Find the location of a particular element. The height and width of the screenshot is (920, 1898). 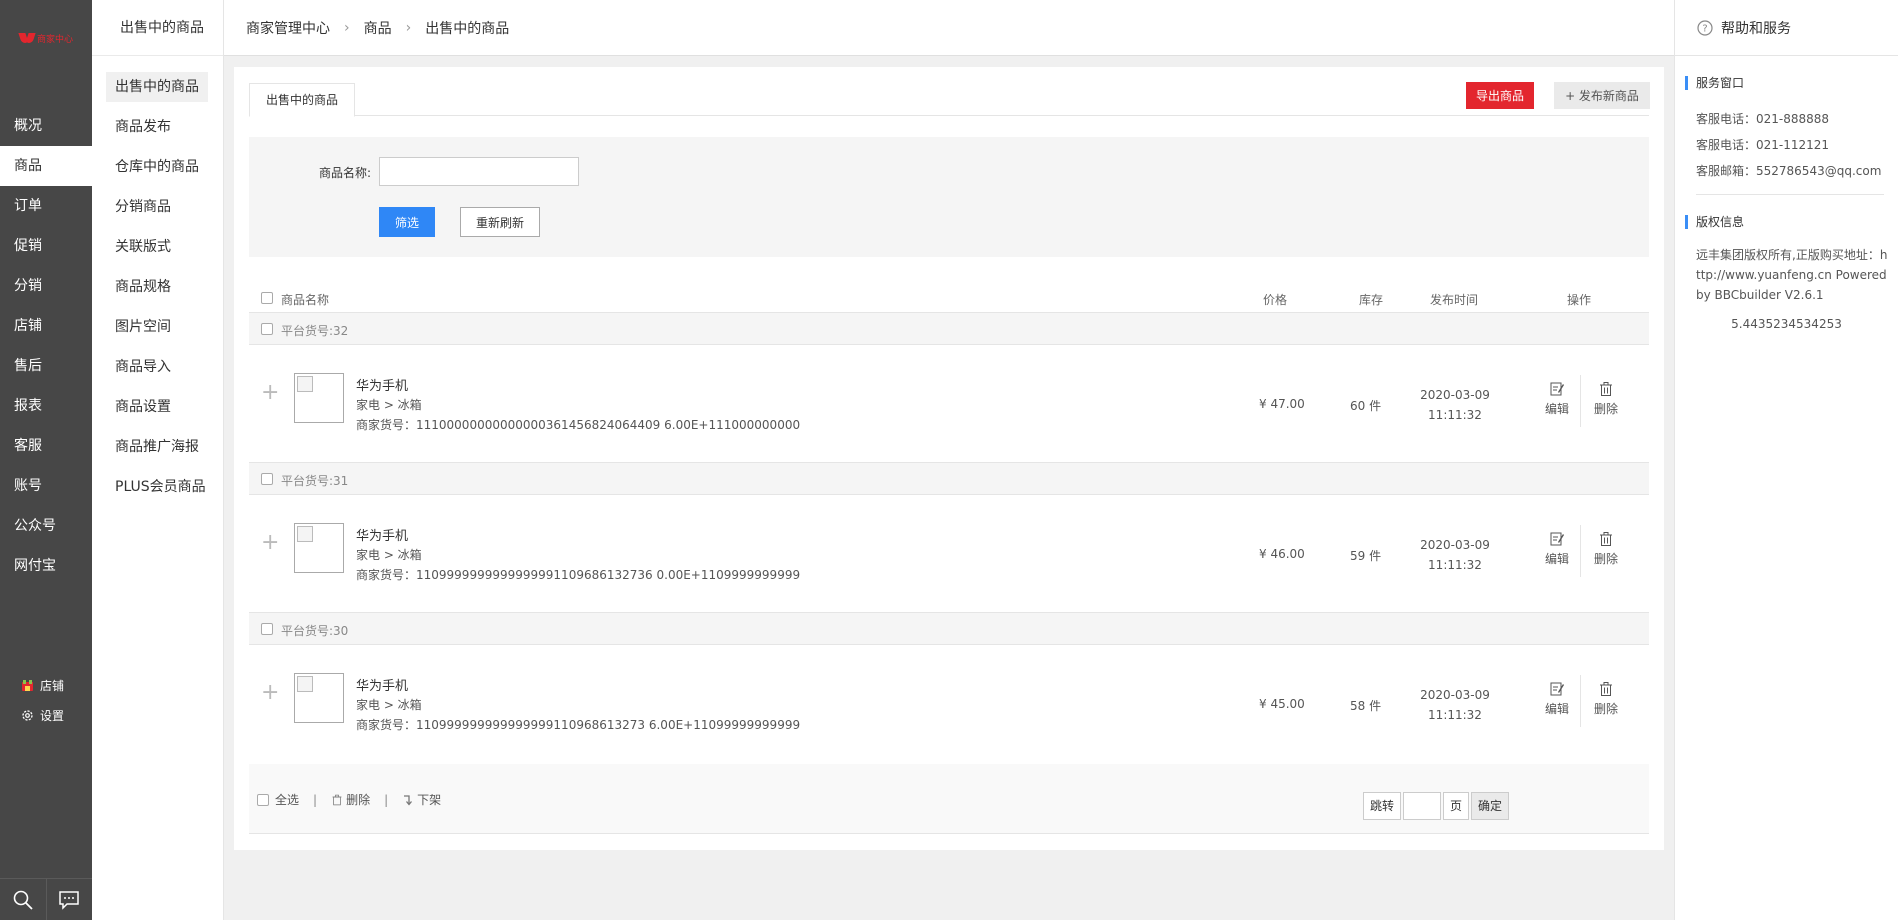

help-header: ? 帮助和服务 is located at coordinates (1786, 28).